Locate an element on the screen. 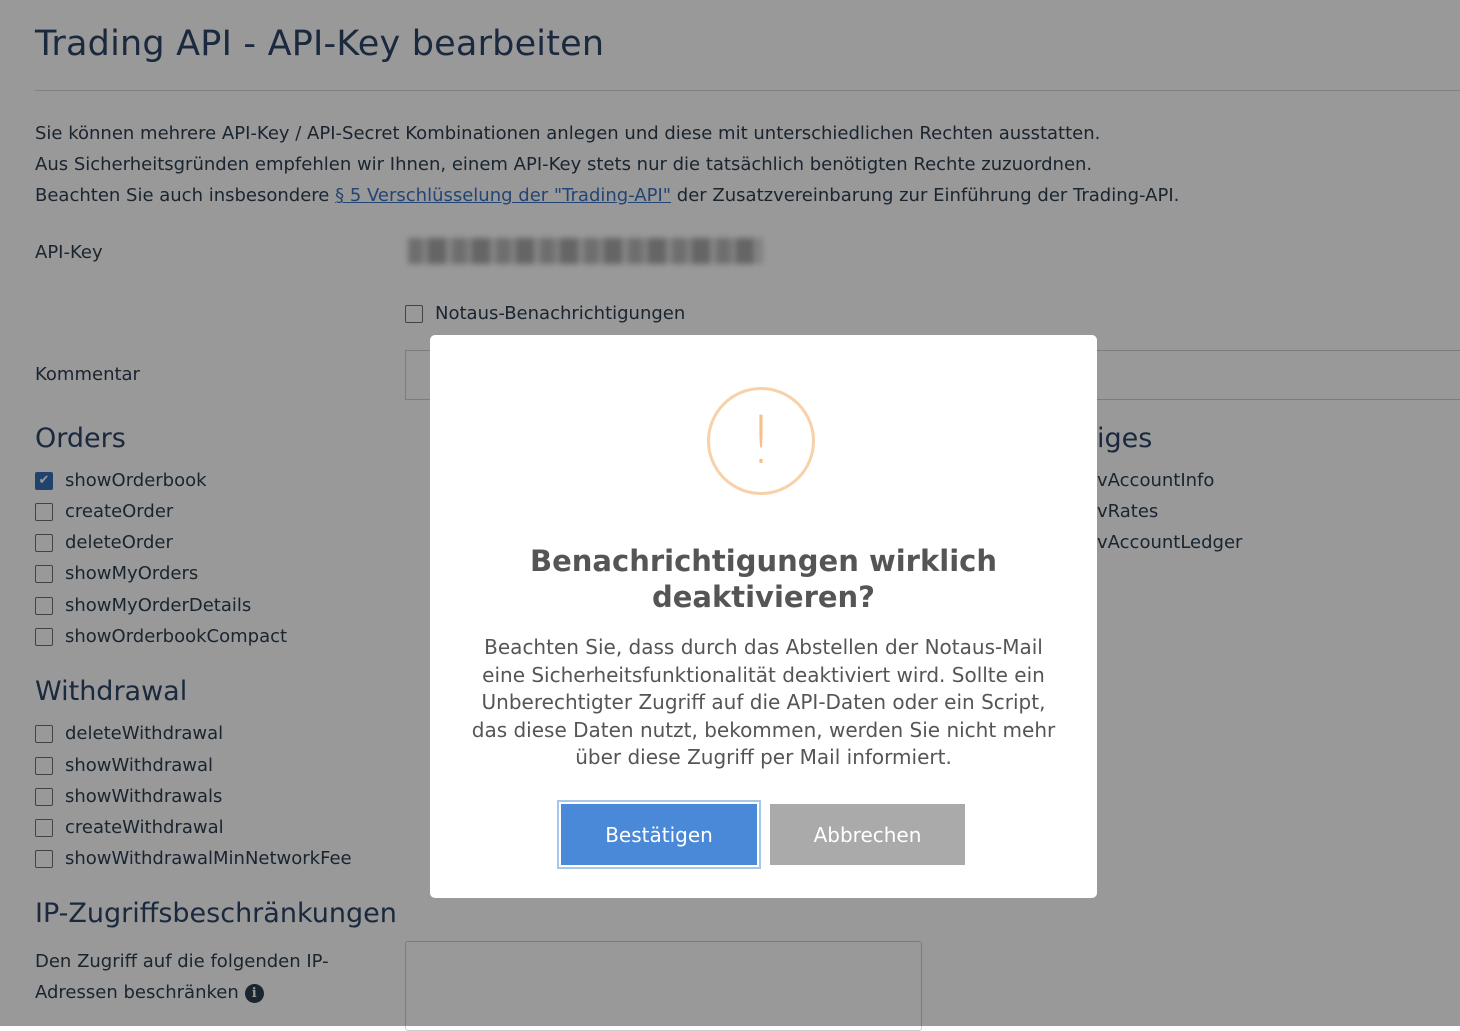 Image resolution: width=1460 pixels, height=1031 pixels. dialog-title-line-1: Benachrichtigungen wirklich is located at coordinates (763, 561).